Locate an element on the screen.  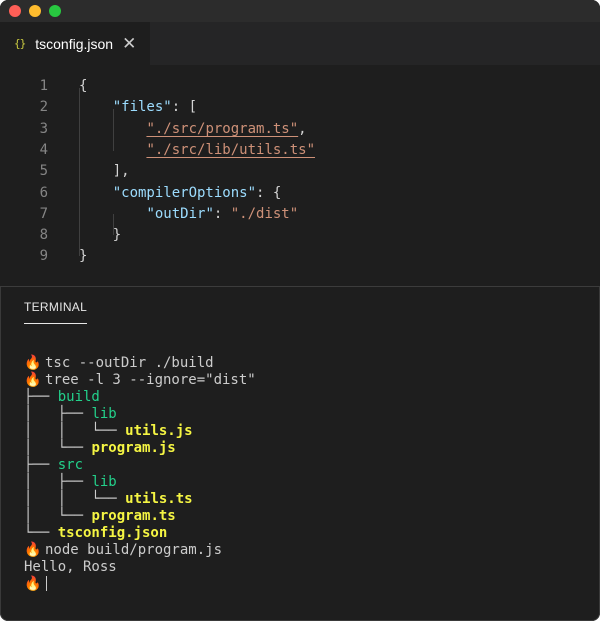
json-string: "./src/lib/utils.ts" is located at coordinates (230, 150).